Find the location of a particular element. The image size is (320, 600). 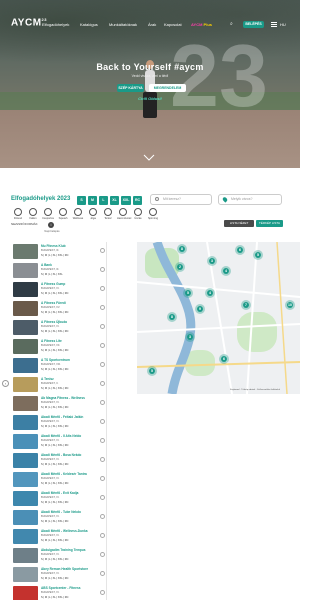

venue-name: A Fitness Füredi is located at coordinates (53, 303).